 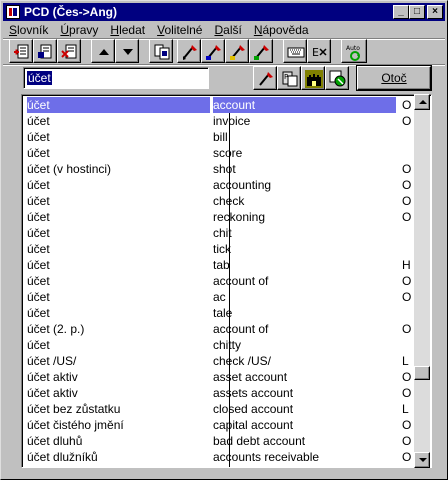 I want to click on list-item: účet tale, so click(x=227, y=313).